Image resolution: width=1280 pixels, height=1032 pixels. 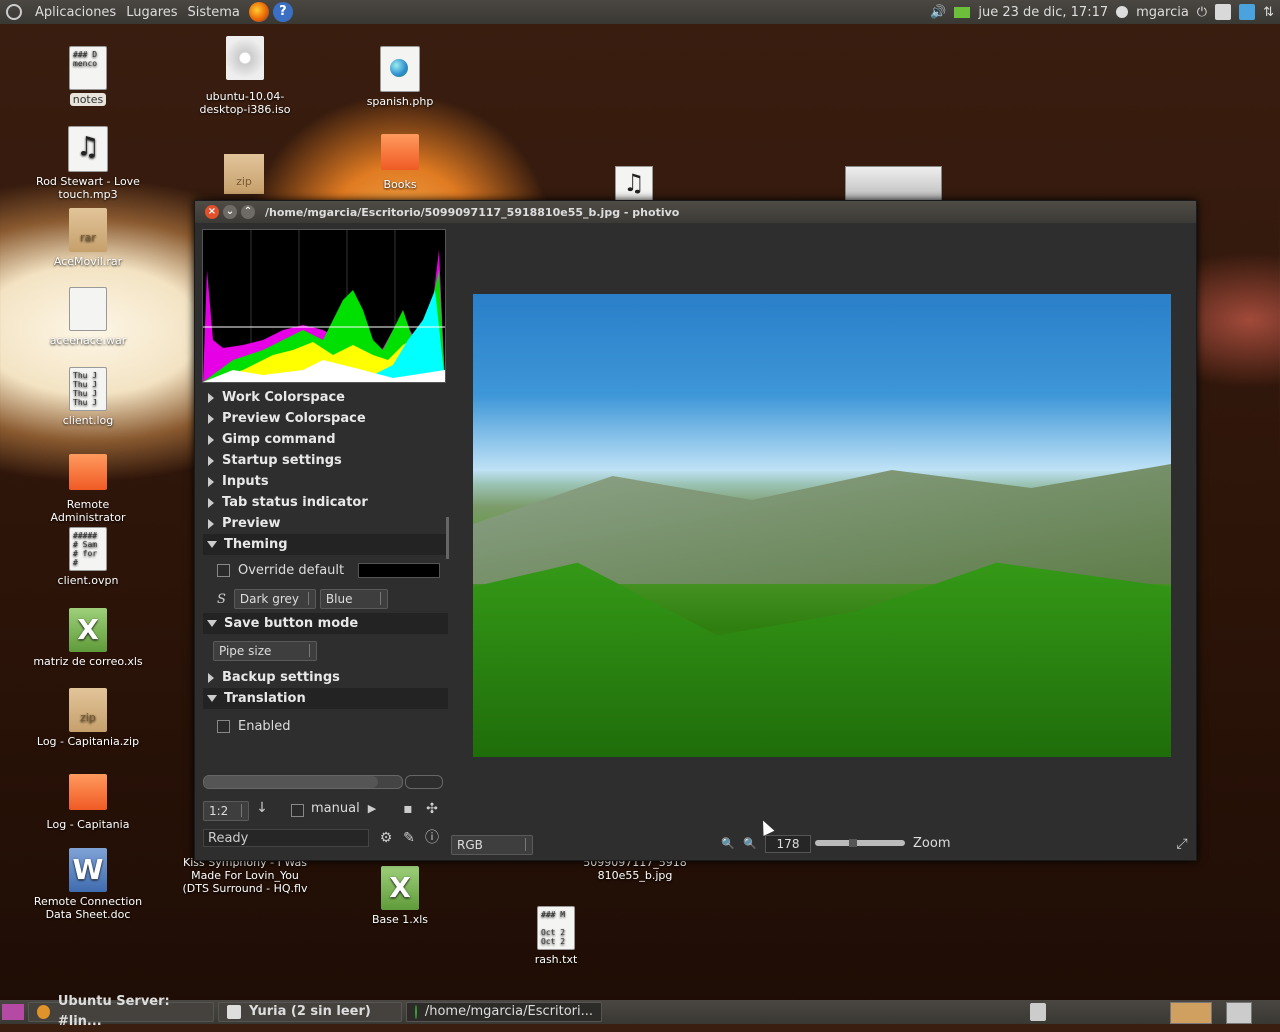 What do you see at coordinates (88, 489) in the screenshot?
I see `desktop-icon-remote-admin: Remote Administrator` at bounding box center [88, 489].